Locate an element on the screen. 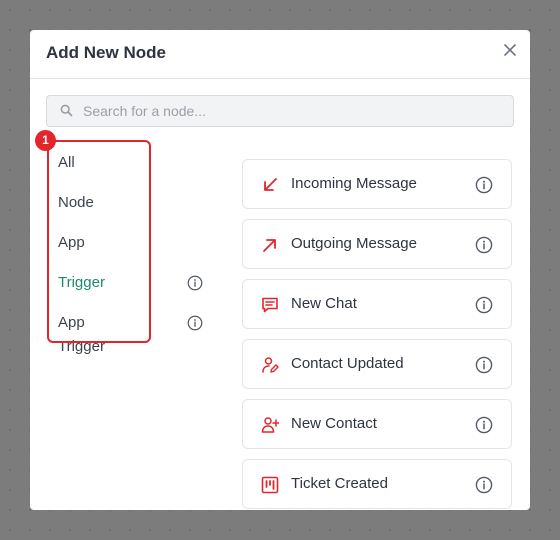  node-label: Incoming Message is located at coordinates (354, 183).